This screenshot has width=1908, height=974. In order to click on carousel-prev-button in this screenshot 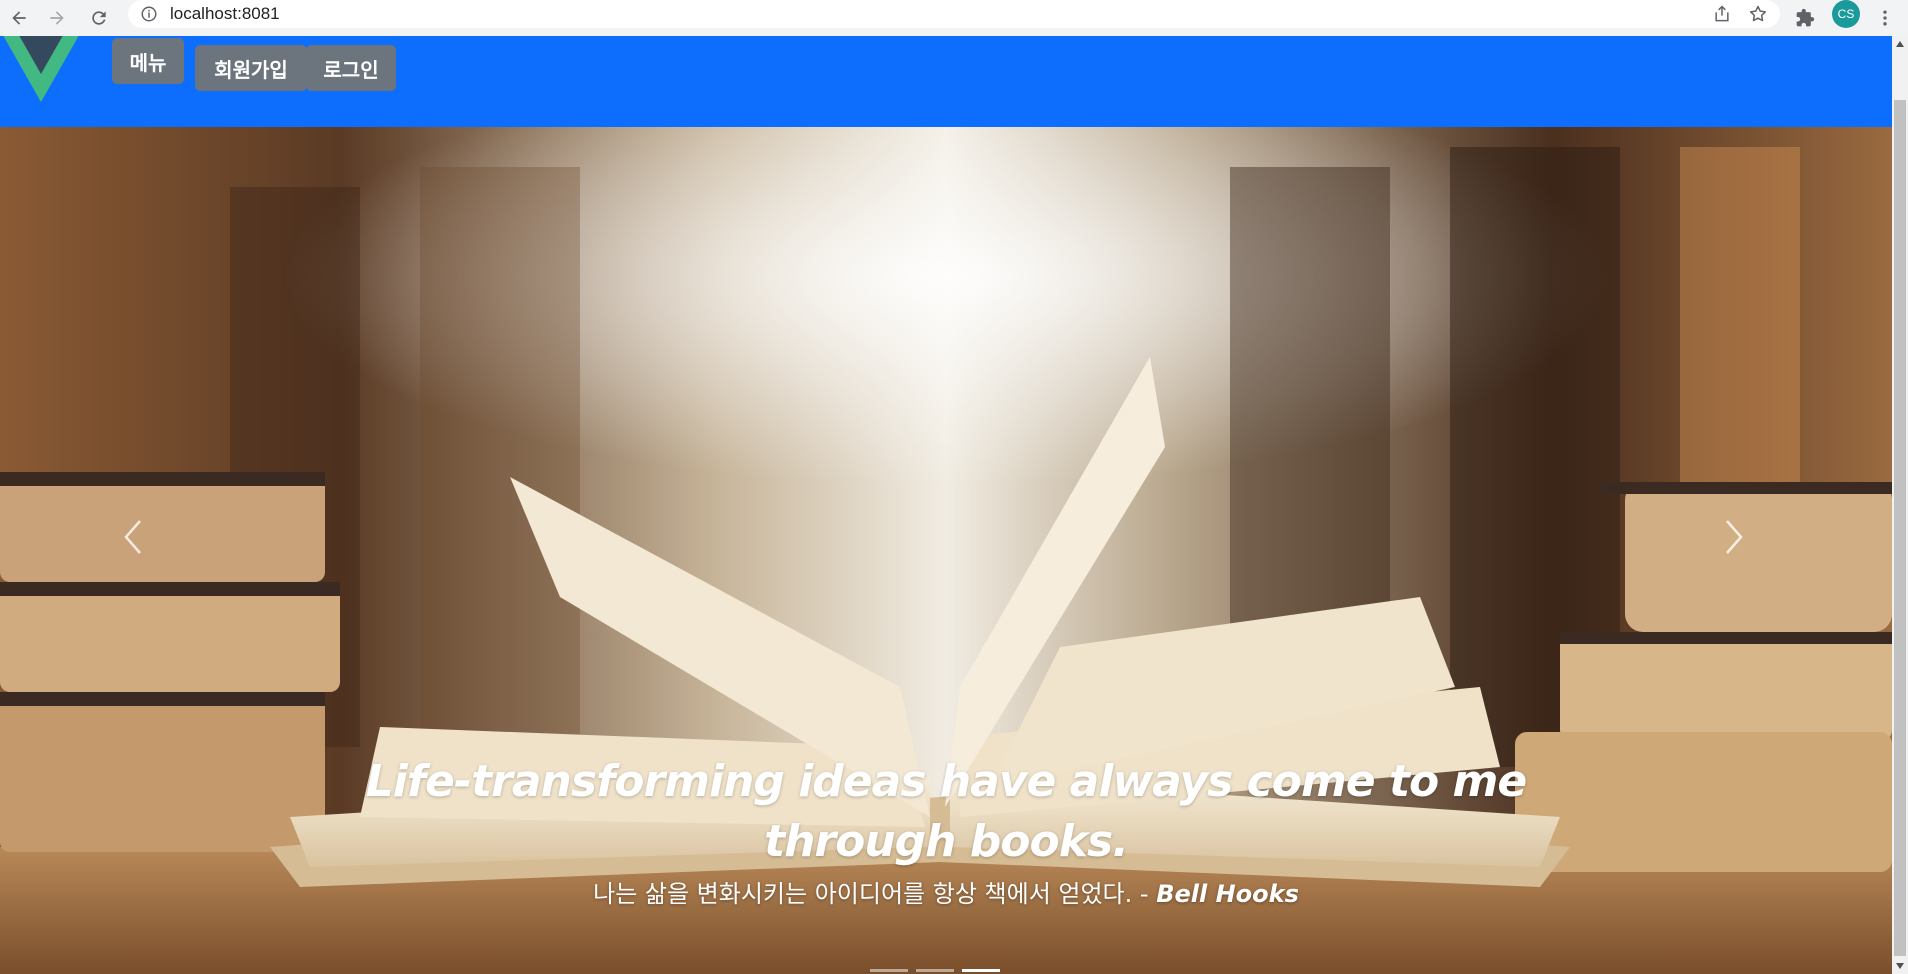, I will do `click(132, 537)`.